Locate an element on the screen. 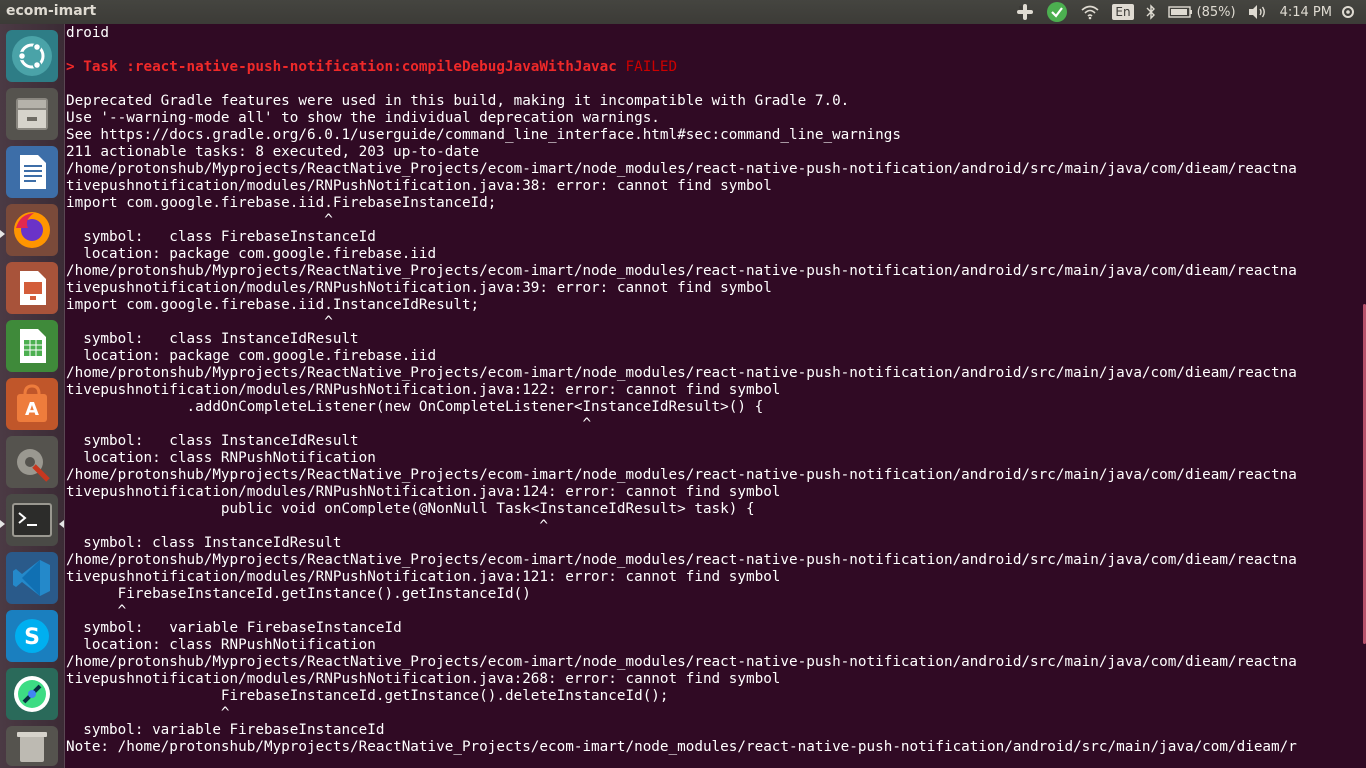 Image resolution: width=1366 pixels, height=768 pixels. focused-indicator is located at coordinates (61, 524).